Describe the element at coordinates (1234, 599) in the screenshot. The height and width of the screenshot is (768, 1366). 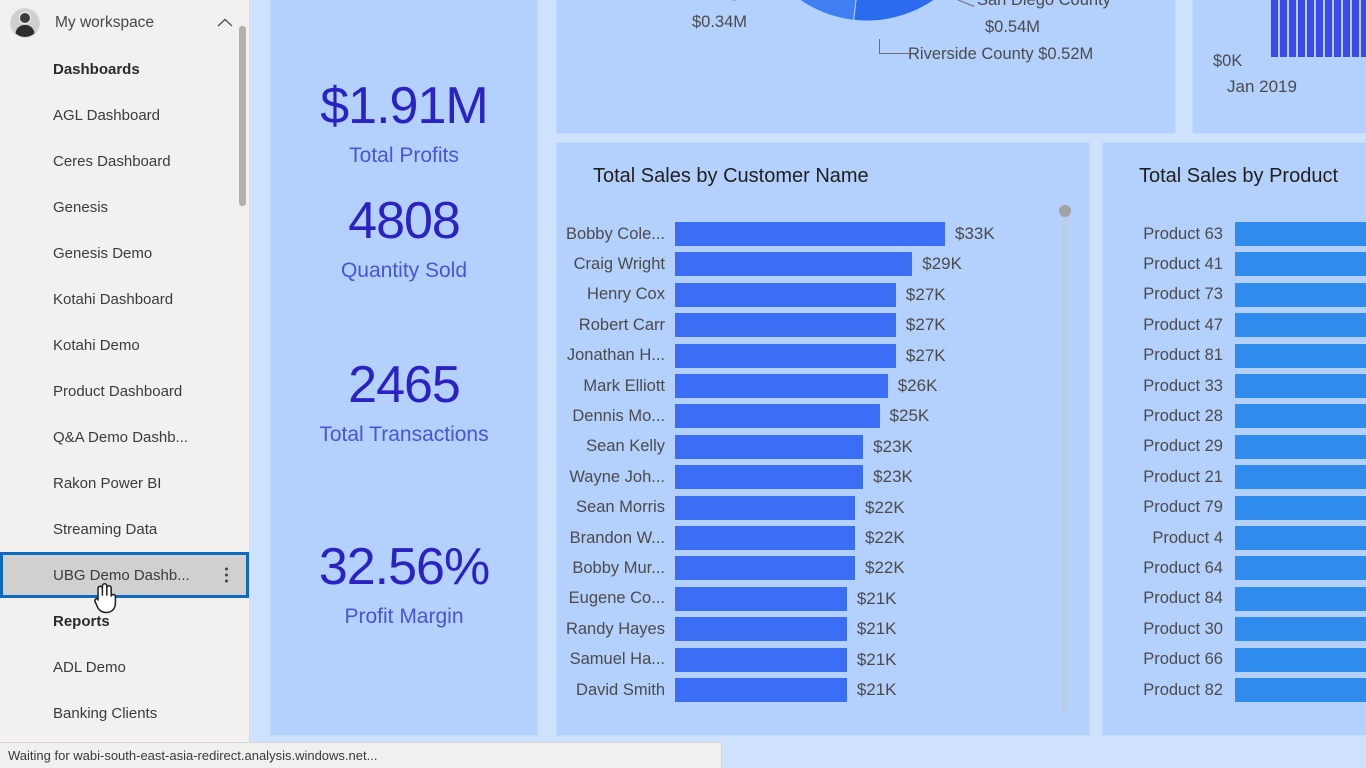
I see `bar-row: Product 84` at that location.